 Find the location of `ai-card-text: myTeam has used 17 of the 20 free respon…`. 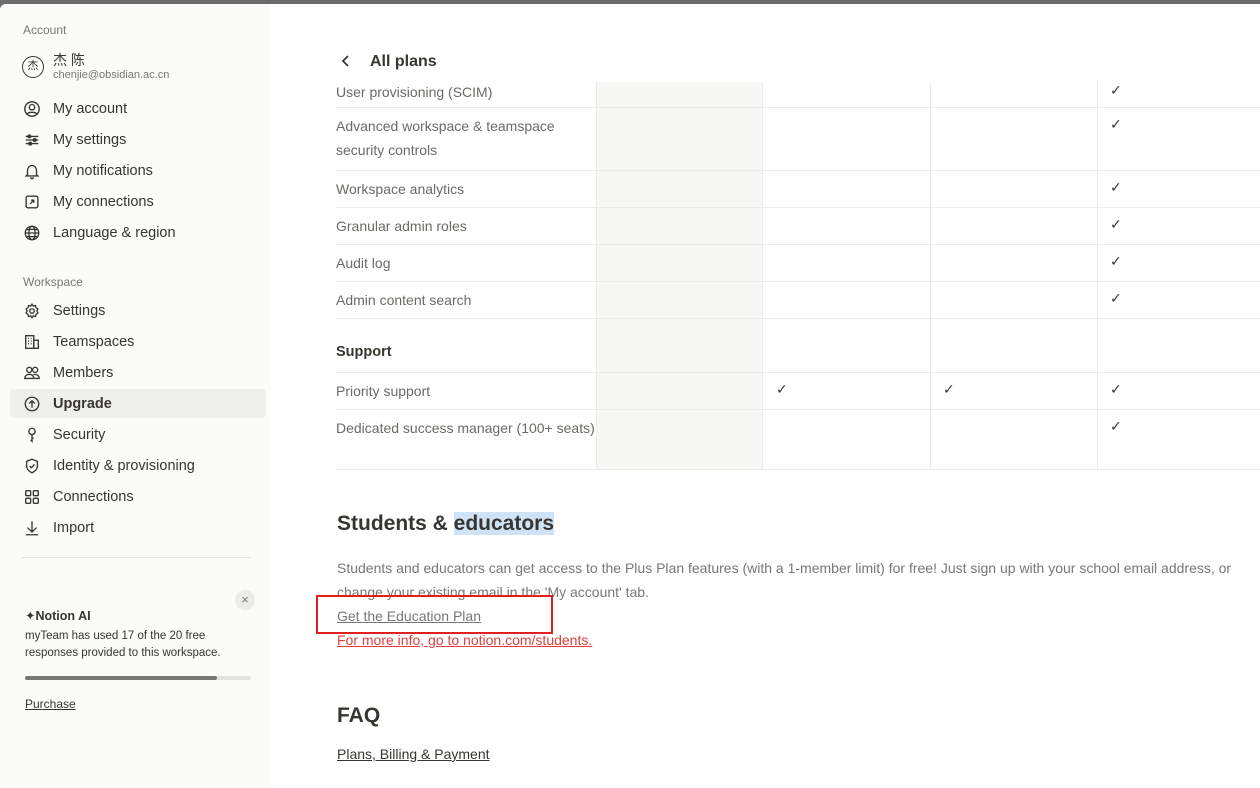

ai-card-text: myTeam has used 17 of the 20 free respon… is located at coordinates (123, 644).